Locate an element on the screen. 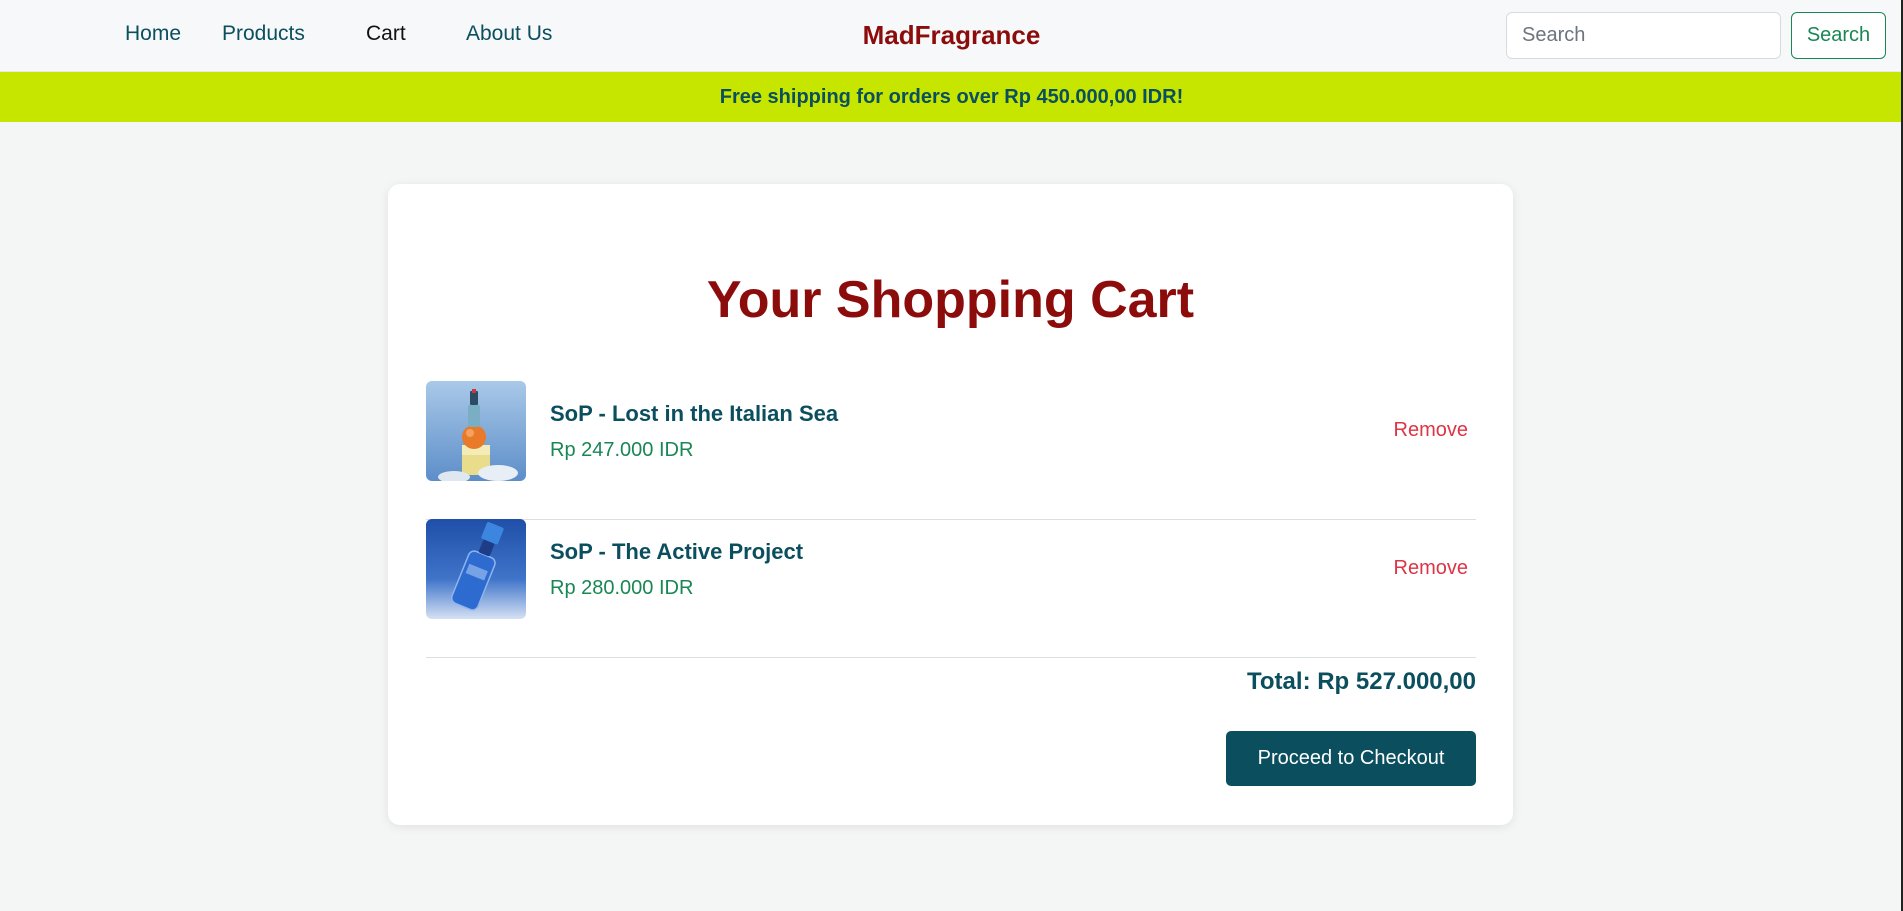 The width and height of the screenshot is (1903, 911). item-price: Rp 247.000 IDR is located at coordinates (622, 450).